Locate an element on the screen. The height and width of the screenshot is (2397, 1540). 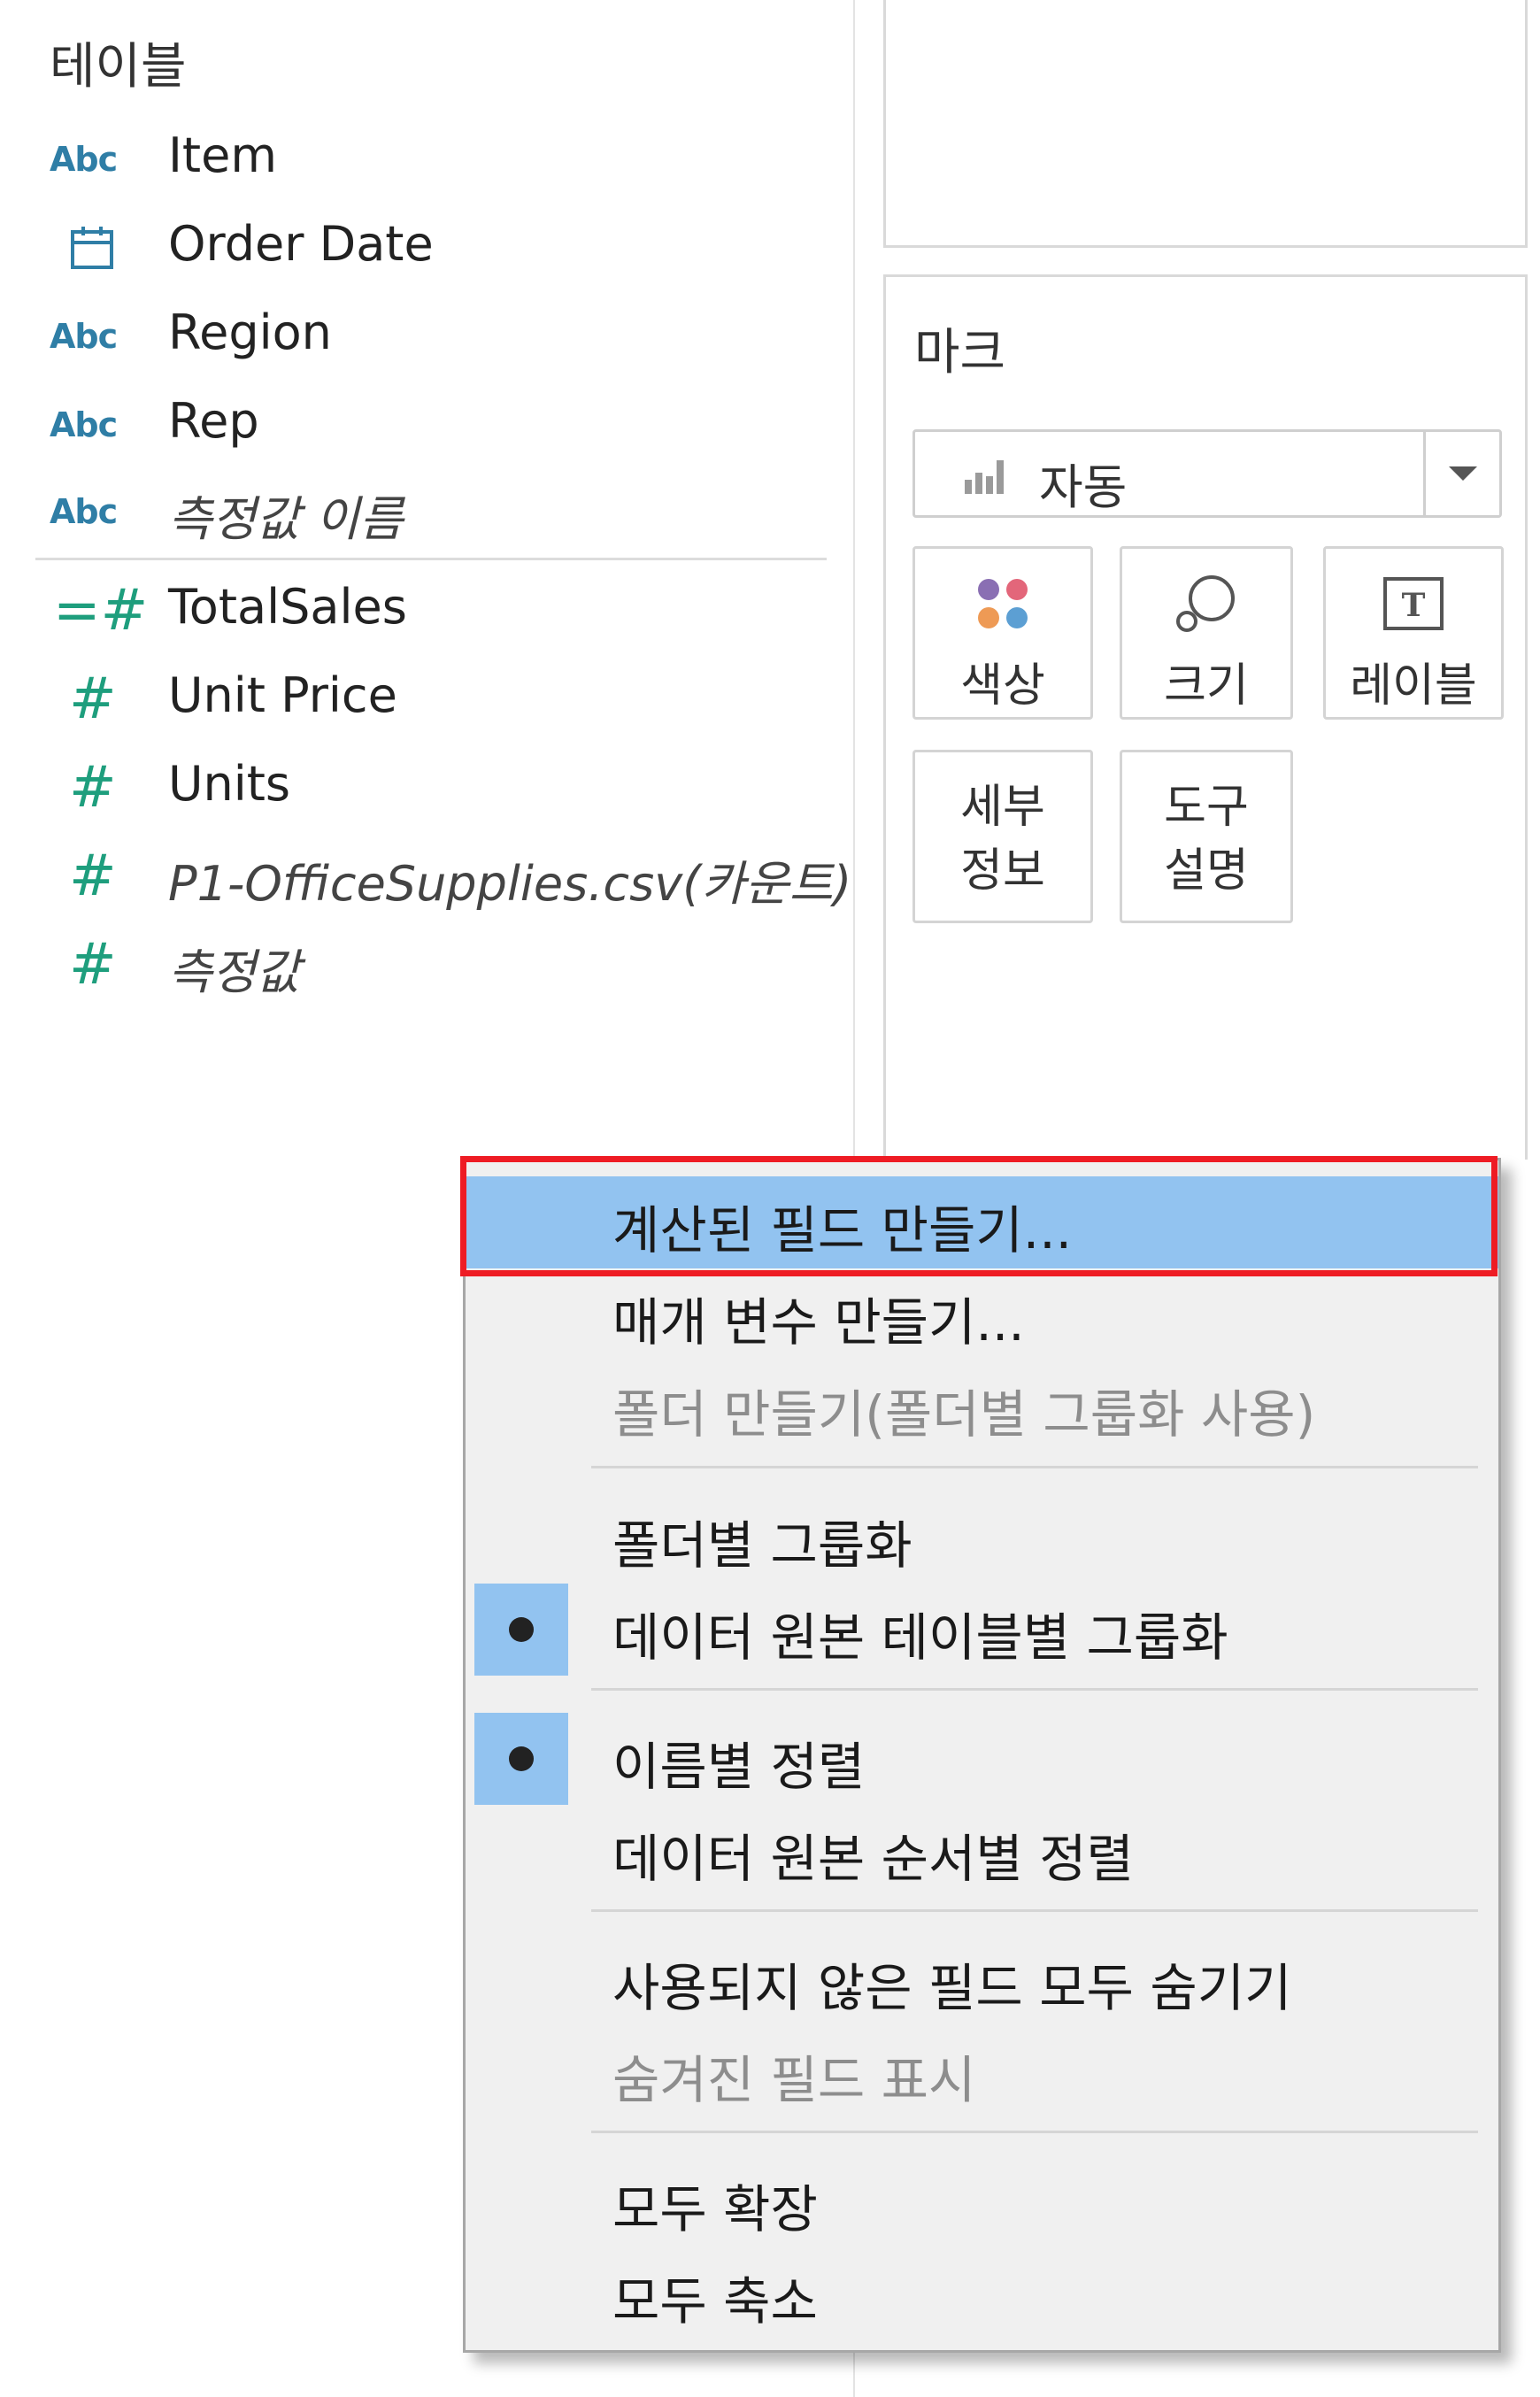
filters-card is located at coordinates (1206, 124).